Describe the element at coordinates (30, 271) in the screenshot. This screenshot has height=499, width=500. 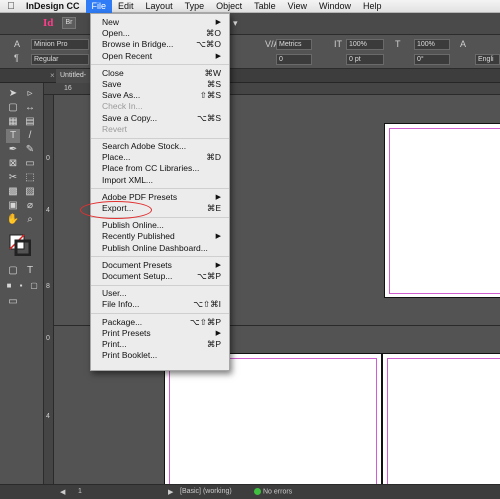
I see `formatting-text-icon: T` at that location.